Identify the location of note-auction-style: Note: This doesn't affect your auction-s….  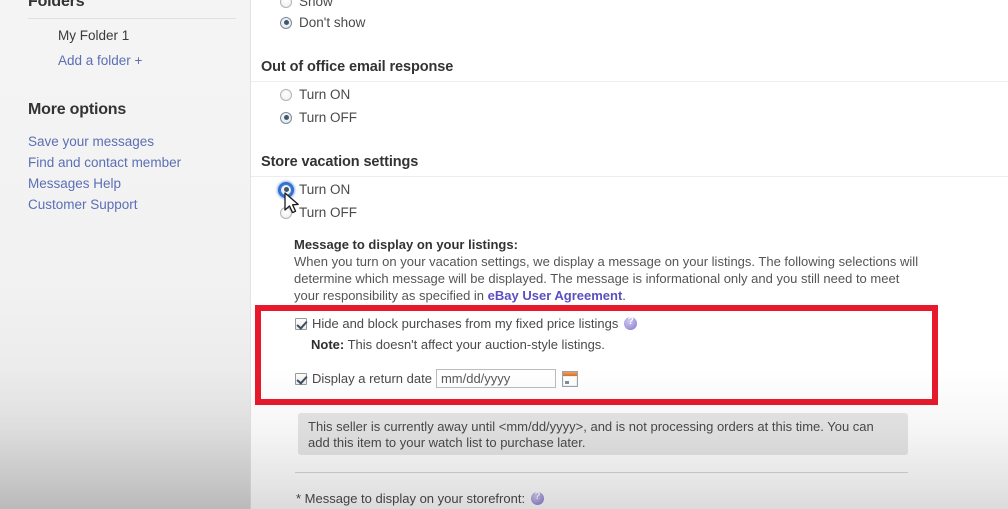
(458, 344).